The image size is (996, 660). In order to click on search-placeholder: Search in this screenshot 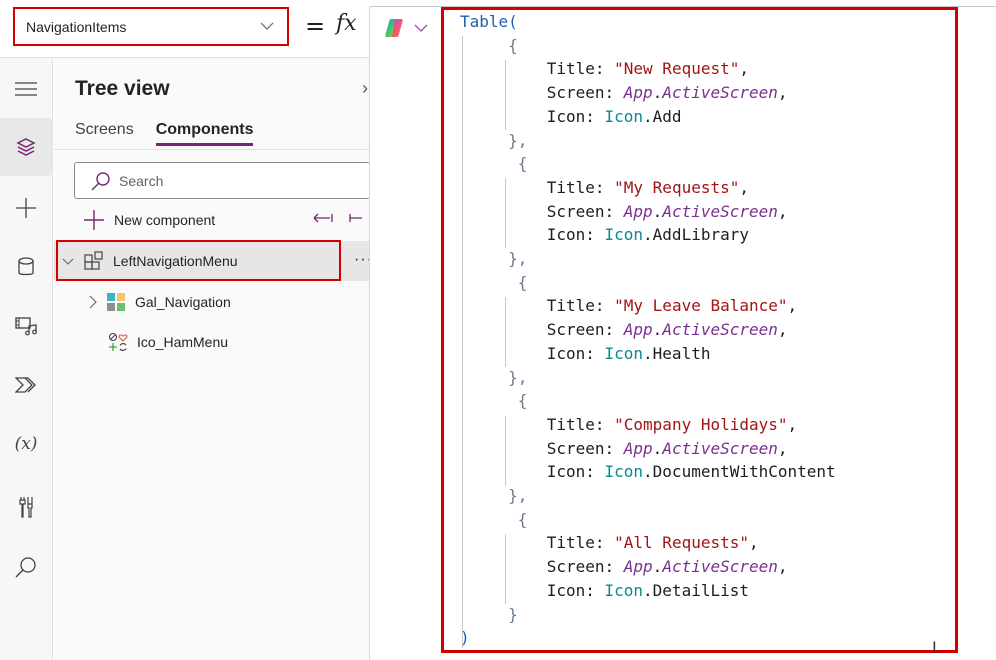, I will do `click(141, 180)`.